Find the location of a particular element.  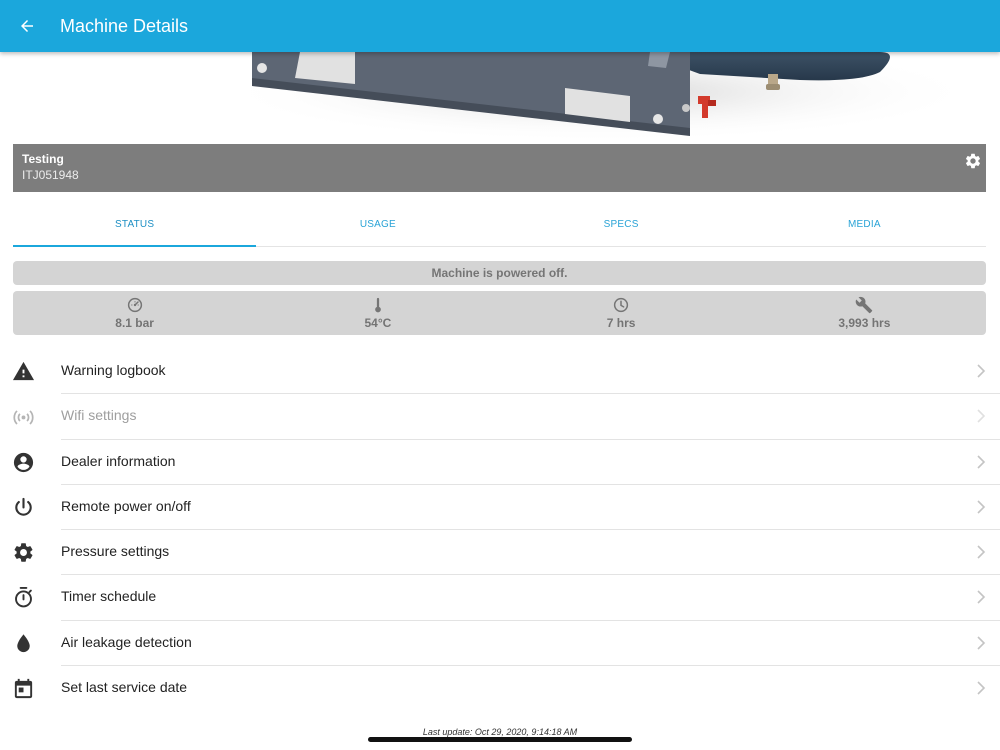

menu-item-label: Pressure settings is located at coordinates (115, 551).